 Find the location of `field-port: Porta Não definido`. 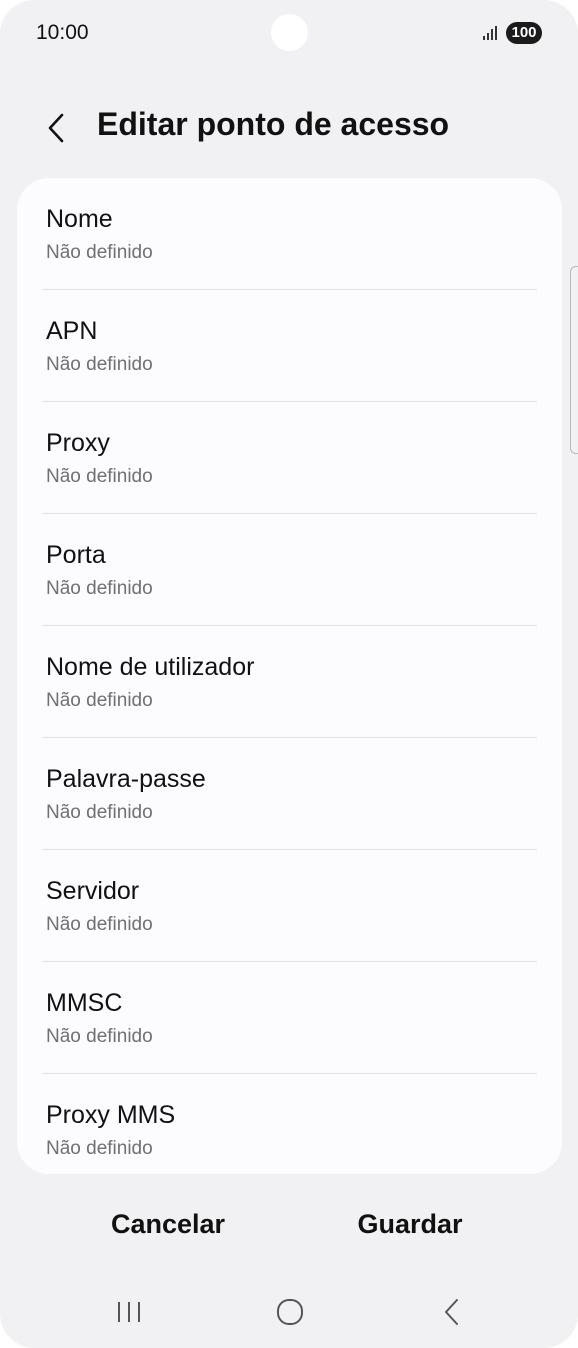

field-port: Porta Não definido is located at coordinates (289, 570).